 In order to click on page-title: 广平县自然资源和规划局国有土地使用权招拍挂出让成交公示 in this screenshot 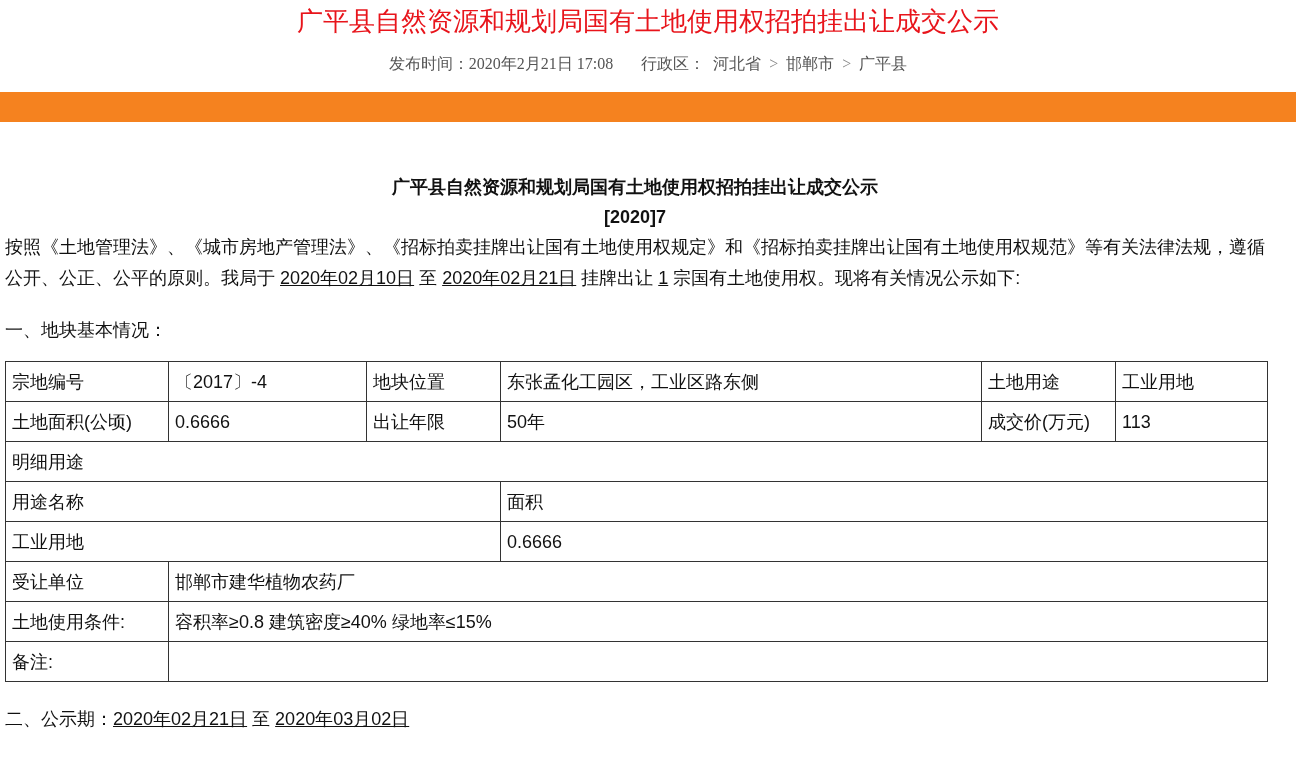, I will do `click(648, 22)`.